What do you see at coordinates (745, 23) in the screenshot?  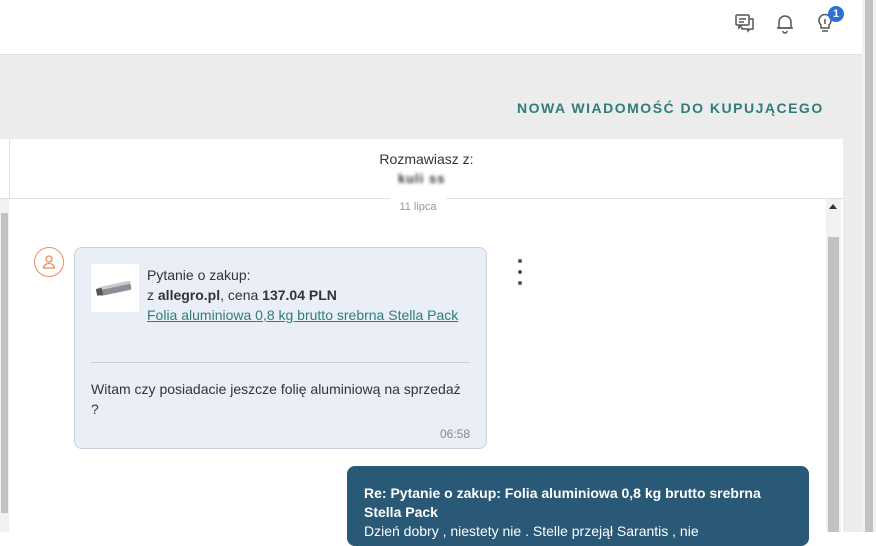 I see `chat-icon` at bounding box center [745, 23].